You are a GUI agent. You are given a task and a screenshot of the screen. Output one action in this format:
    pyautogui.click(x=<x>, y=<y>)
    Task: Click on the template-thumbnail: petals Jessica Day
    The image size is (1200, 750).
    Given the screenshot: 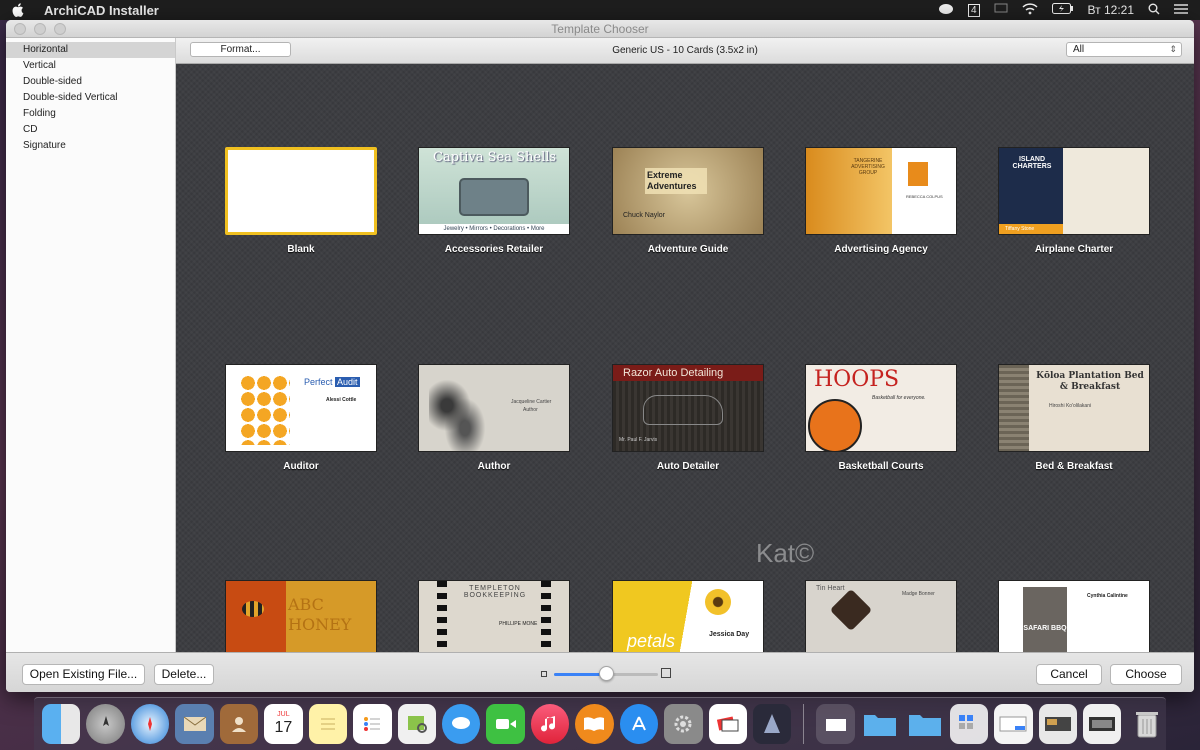 What is the action you would take?
    pyautogui.click(x=688, y=616)
    